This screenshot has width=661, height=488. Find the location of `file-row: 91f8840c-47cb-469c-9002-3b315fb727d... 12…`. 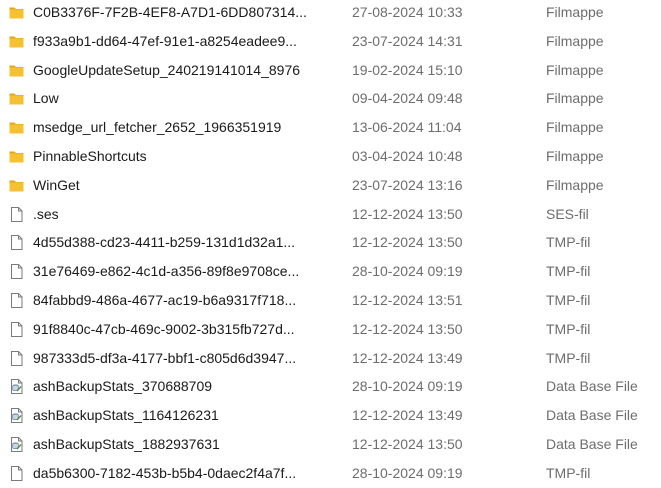

file-row: 91f8840c-47cb-469c-9002-3b315fb727d... 12… is located at coordinates (330, 329).